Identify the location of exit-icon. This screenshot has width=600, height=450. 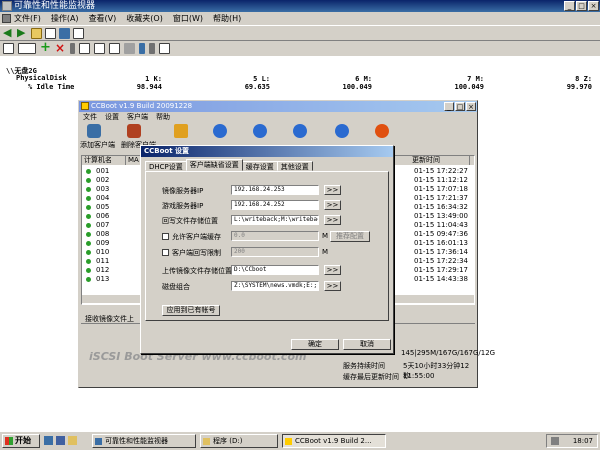
(382, 131).